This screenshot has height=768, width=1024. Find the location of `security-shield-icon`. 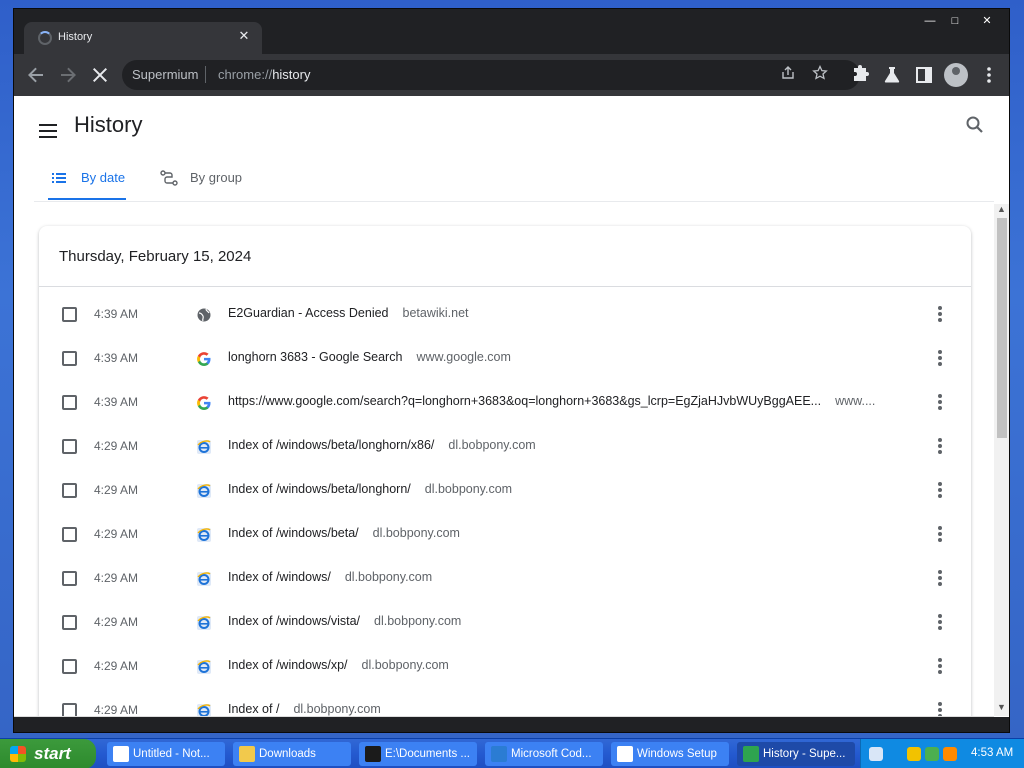

security-shield-icon is located at coordinates (914, 754).